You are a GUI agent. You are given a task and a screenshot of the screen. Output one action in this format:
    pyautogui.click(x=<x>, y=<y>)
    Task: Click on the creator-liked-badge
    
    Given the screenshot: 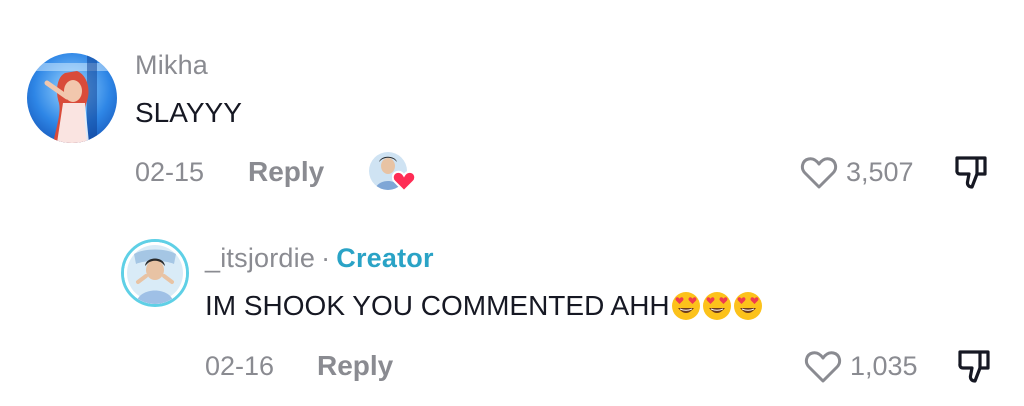 What is the action you would take?
    pyautogui.click(x=393, y=173)
    